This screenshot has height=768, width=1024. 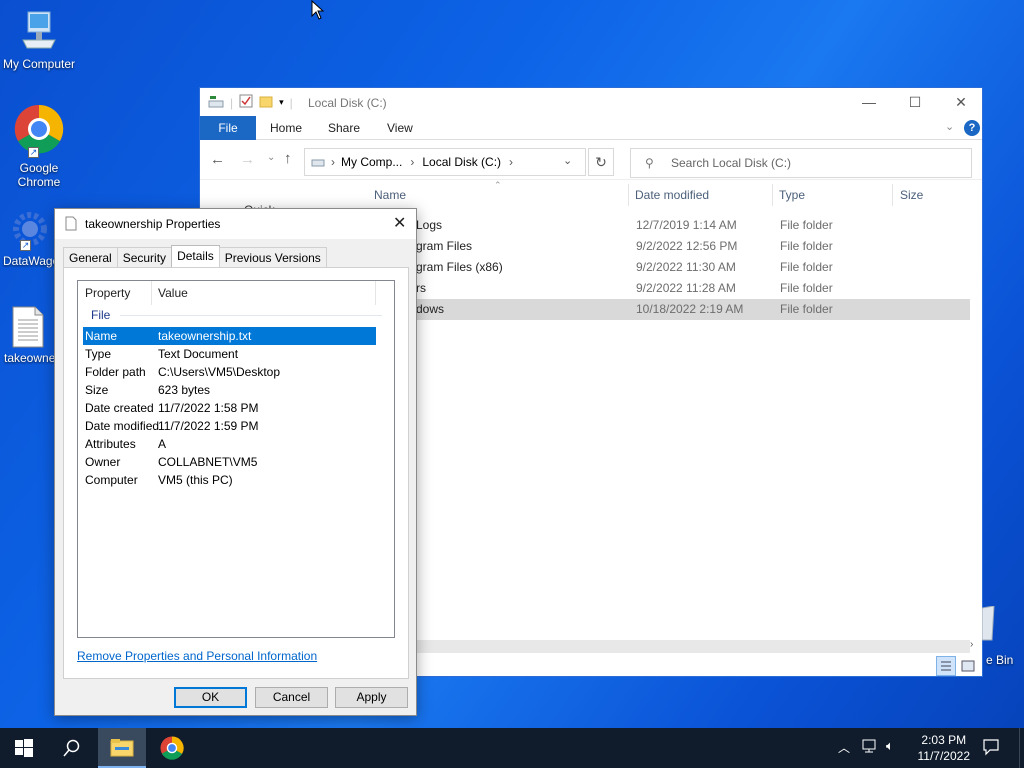 What do you see at coordinates (33, 152) in the screenshot?
I see `shortcut-arrow-icon: ↗` at bounding box center [33, 152].